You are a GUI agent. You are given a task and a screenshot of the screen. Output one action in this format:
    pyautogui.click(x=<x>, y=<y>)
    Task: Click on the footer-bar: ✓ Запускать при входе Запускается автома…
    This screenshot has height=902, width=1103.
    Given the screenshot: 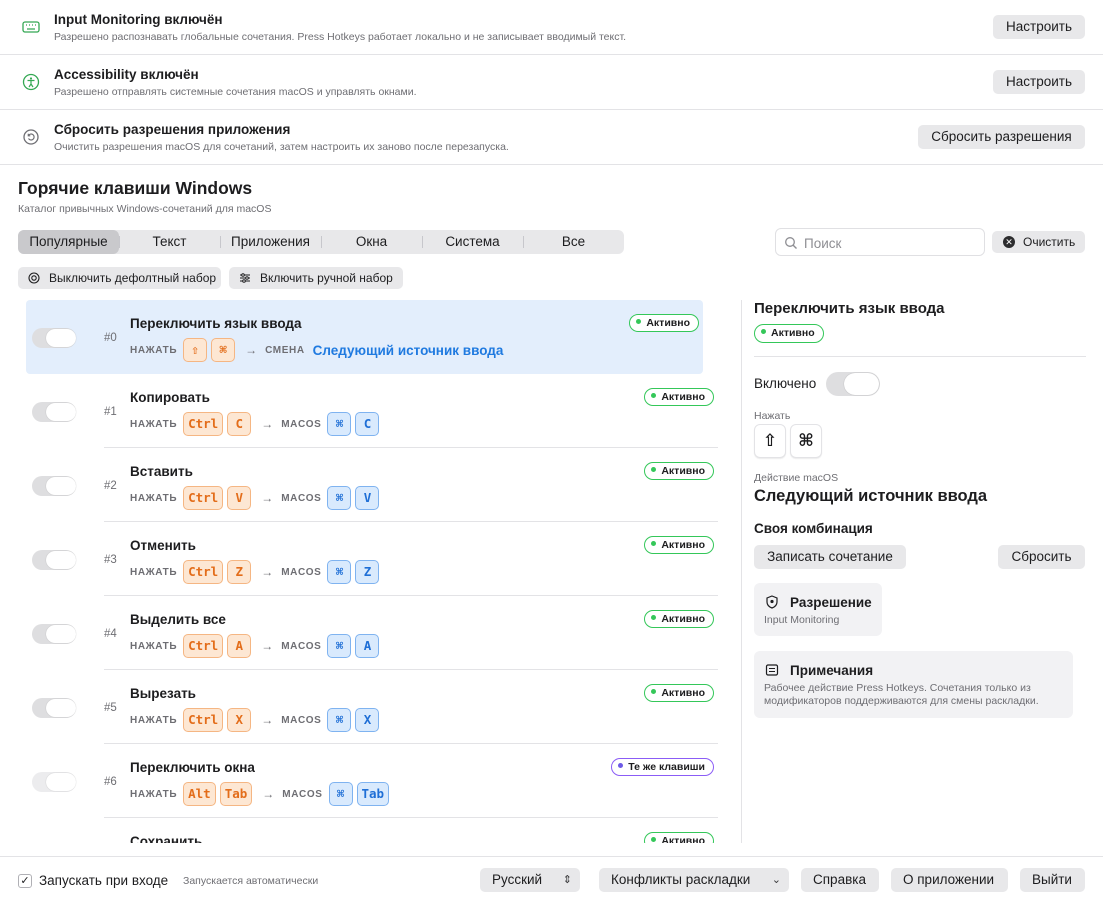 What is the action you would take?
    pyautogui.click(x=551, y=879)
    